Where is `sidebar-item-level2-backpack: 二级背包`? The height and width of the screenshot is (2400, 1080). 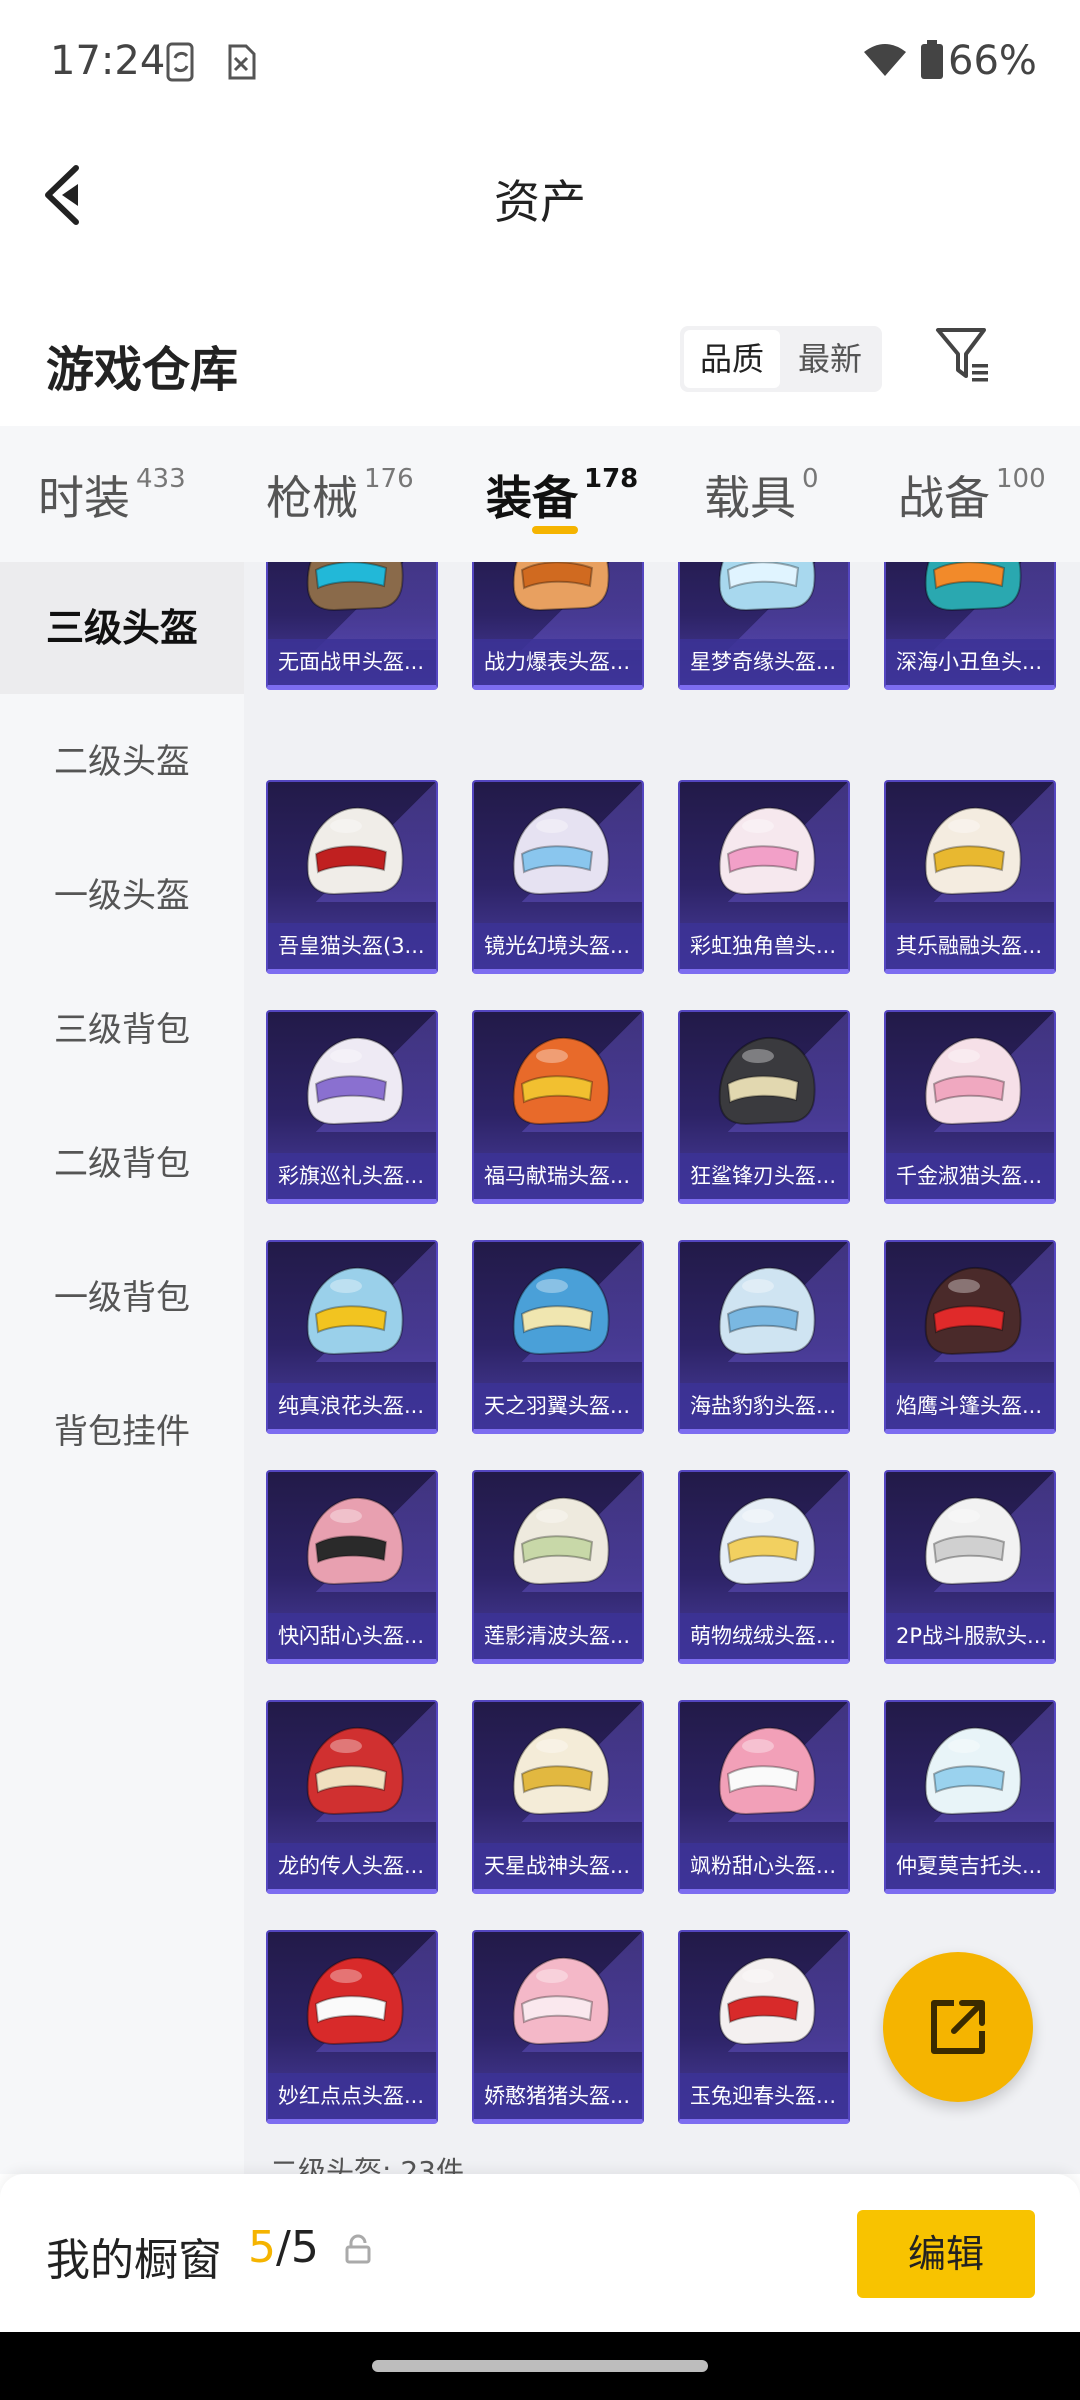 sidebar-item-level2-backpack: 二级背包 is located at coordinates (122, 1164).